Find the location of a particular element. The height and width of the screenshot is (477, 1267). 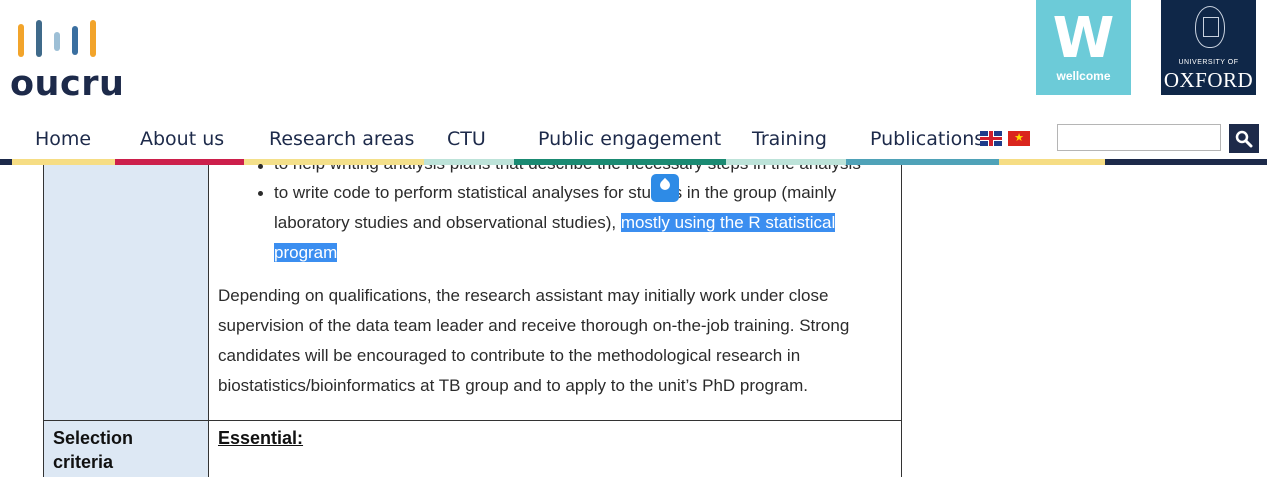

oucru-logo: oucru is located at coordinates (67, 61).